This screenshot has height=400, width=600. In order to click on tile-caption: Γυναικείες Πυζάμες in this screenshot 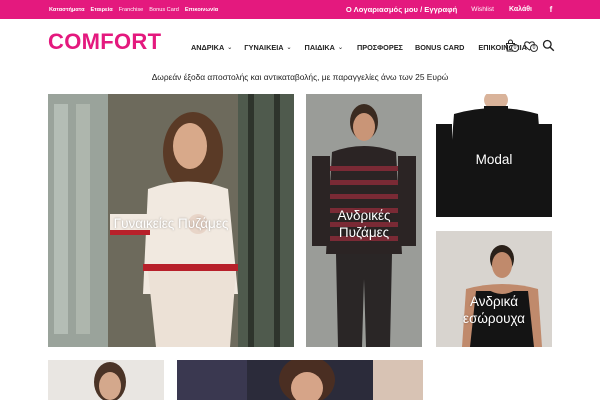, I will do `click(171, 223)`.